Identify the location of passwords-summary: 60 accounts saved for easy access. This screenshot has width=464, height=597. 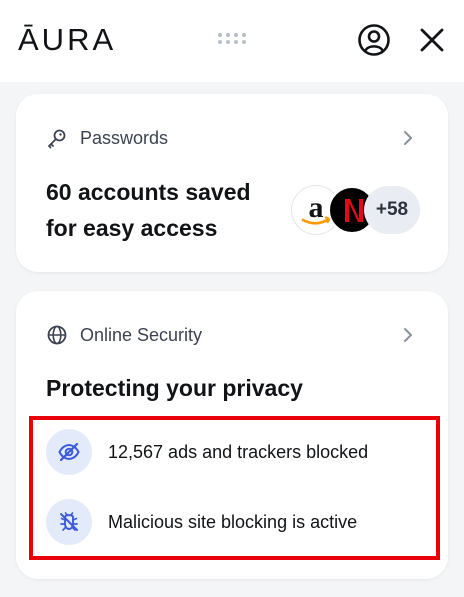
(166, 210).